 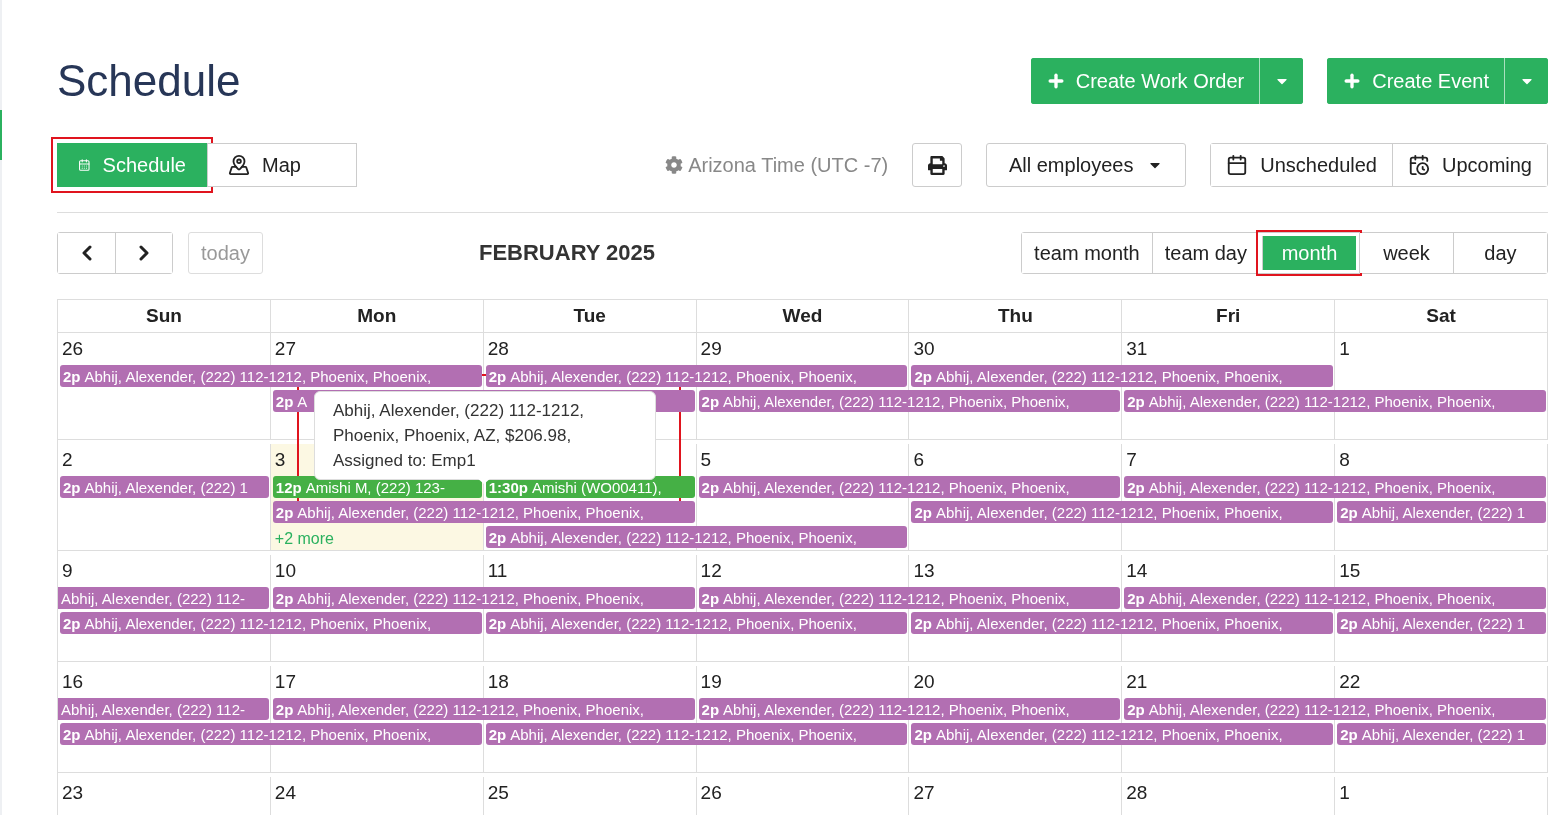 I want to click on day-number: 16, so click(x=73, y=682).